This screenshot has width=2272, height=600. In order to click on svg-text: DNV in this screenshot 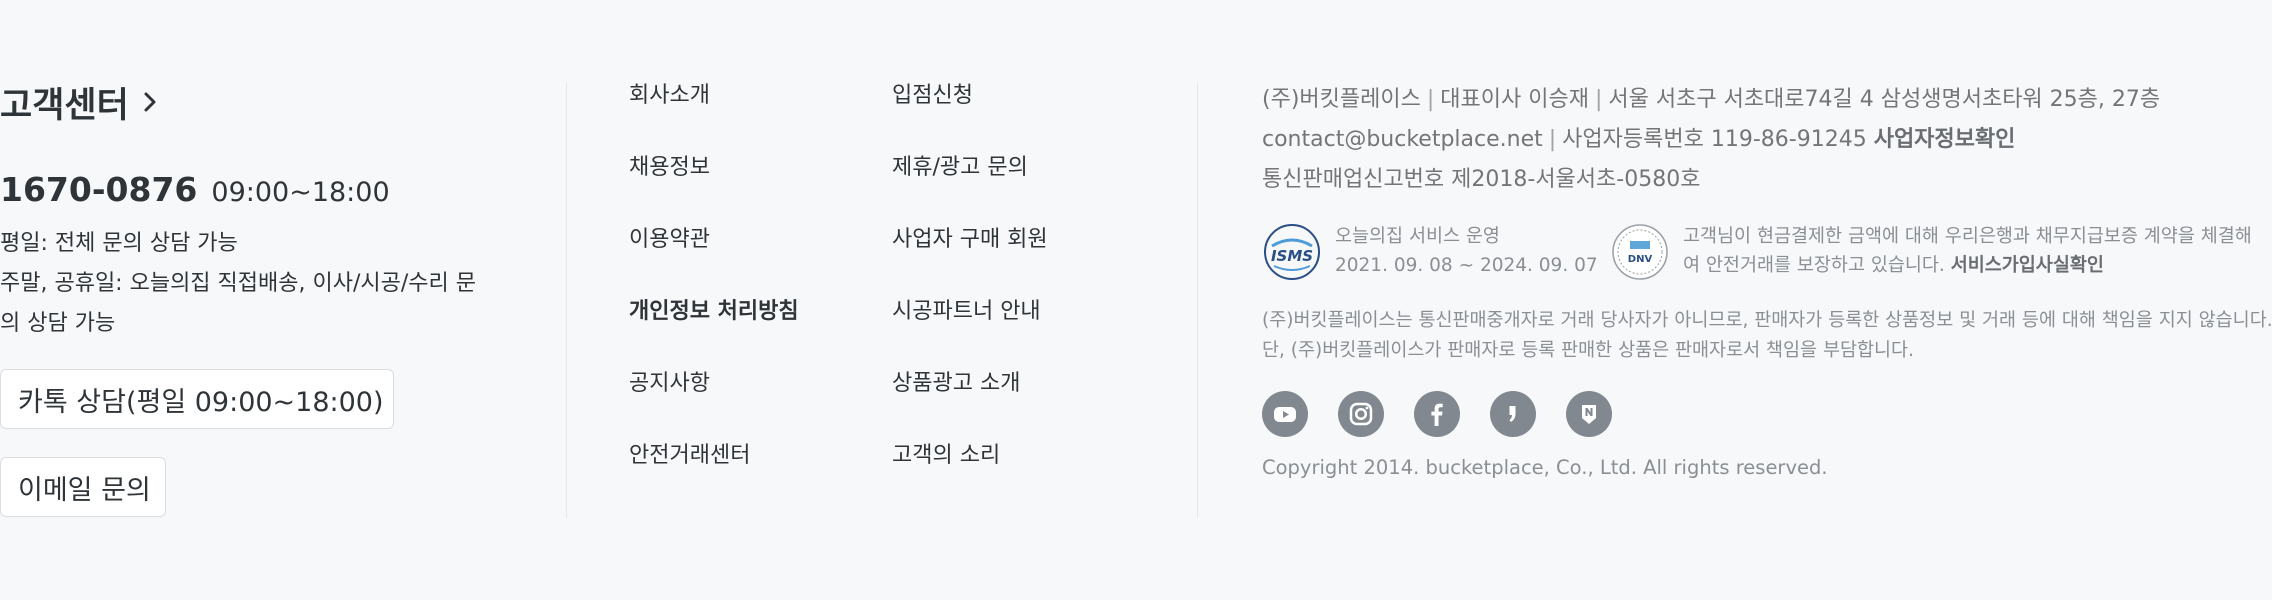, I will do `click(1640, 259)`.